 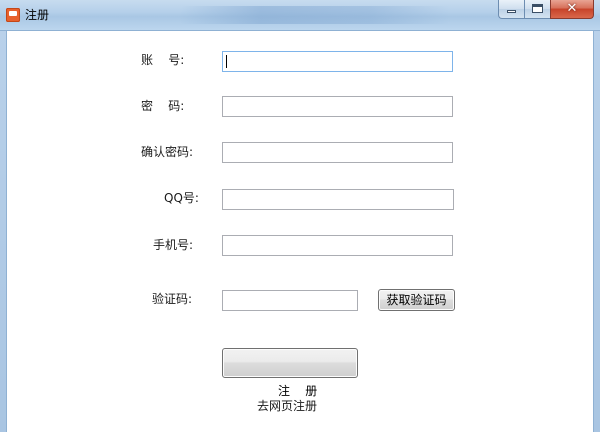 I want to click on window-title: 注册, so click(x=37, y=15).